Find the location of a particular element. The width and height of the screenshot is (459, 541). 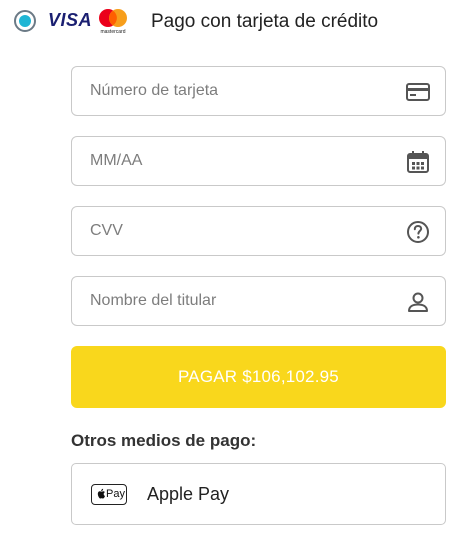

pay-button-label: PAGAR $106,102.95 is located at coordinates (258, 376).